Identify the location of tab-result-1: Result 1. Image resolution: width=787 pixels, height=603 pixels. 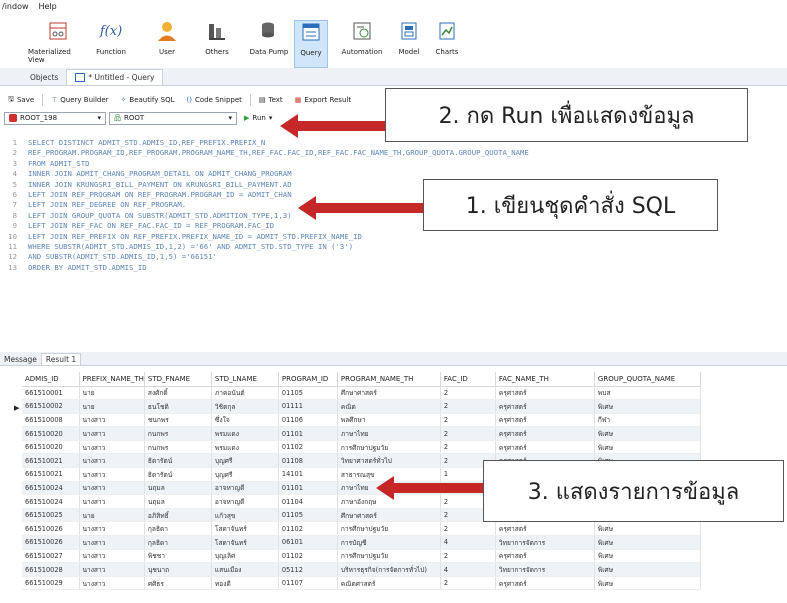
(61, 359).